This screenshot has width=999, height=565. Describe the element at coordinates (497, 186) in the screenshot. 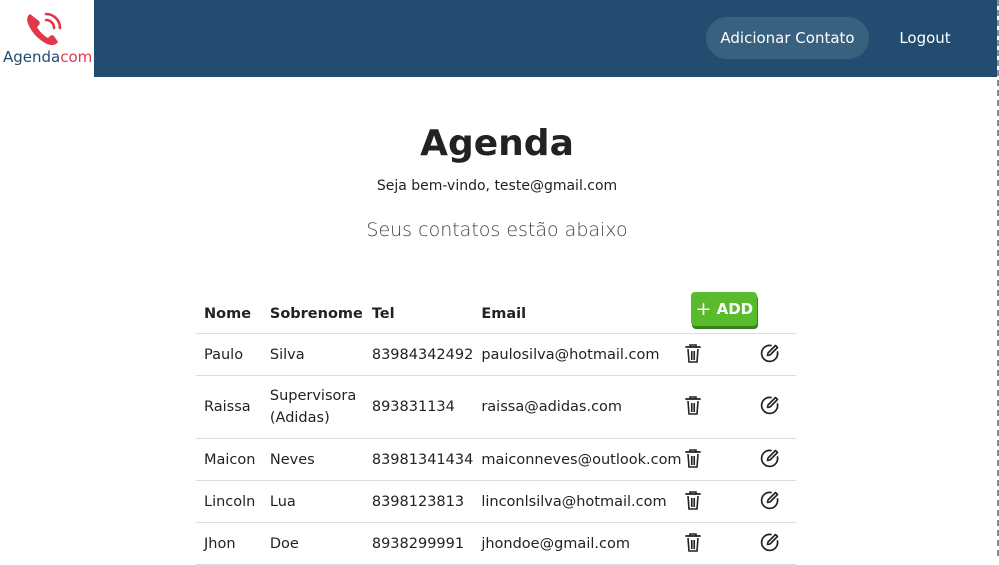

I see `welcome-text: Seja bem-vindo, teste@gmail.com` at that location.